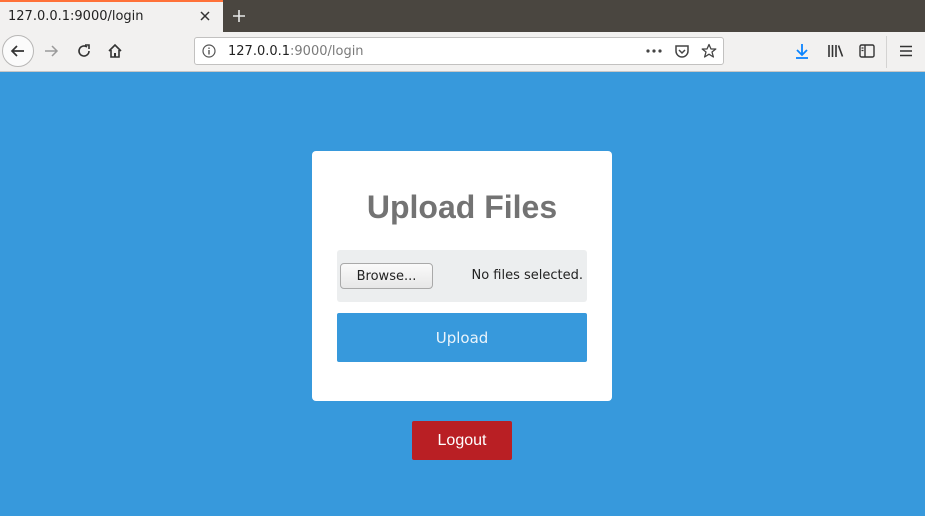 This screenshot has height=516, width=925. I want to click on arrow-right-icon, so click(51, 51).